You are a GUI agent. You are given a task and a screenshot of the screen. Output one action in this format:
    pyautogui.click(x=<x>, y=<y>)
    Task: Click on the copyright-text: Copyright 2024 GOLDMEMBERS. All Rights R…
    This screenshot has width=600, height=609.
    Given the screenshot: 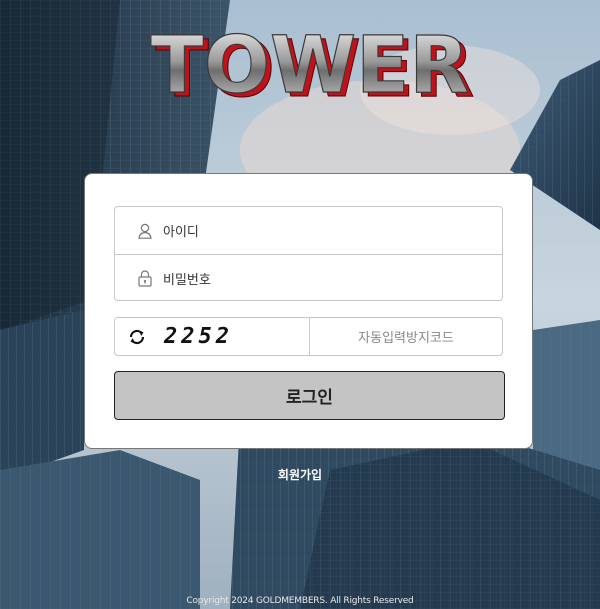 What is the action you would take?
    pyautogui.click(x=300, y=601)
    